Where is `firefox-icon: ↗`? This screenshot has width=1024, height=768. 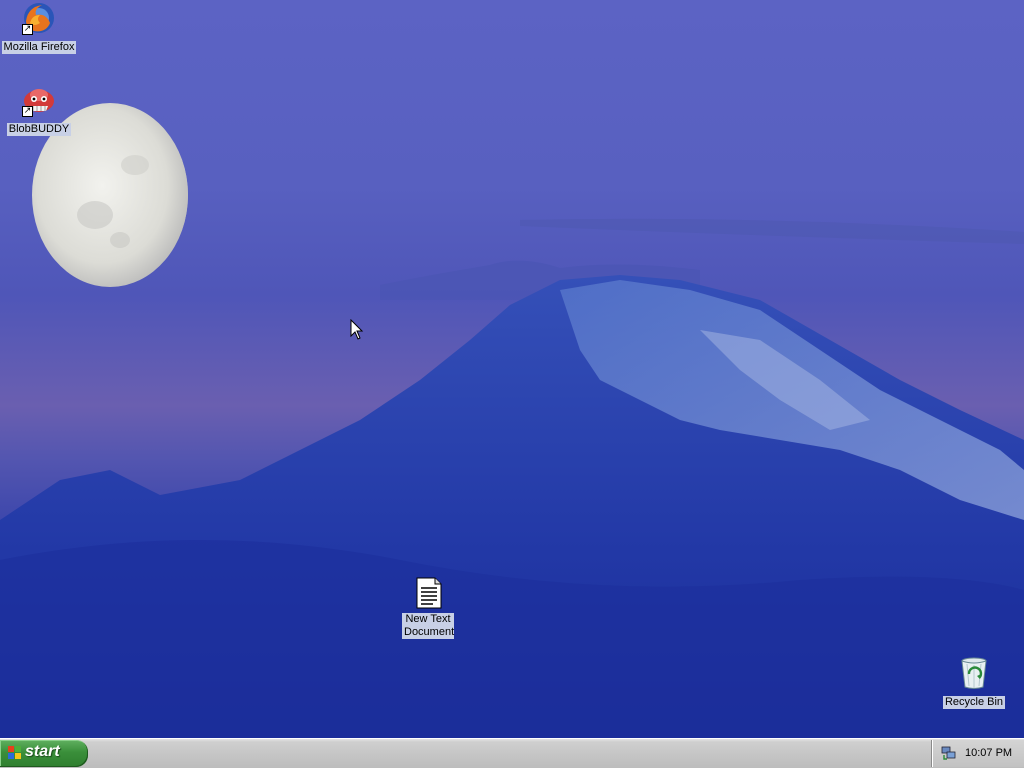
firefox-icon: ↗ is located at coordinates (39, 18).